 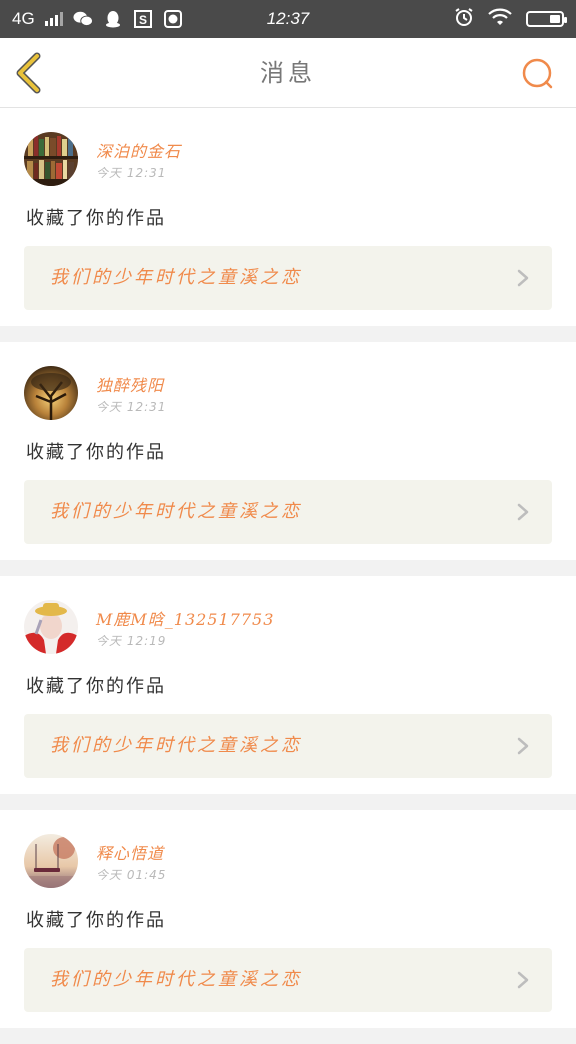 What do you see at coordinates (500, 19) in the screenshot?
I see `wifi-icon` at bounding box center [500, 19].